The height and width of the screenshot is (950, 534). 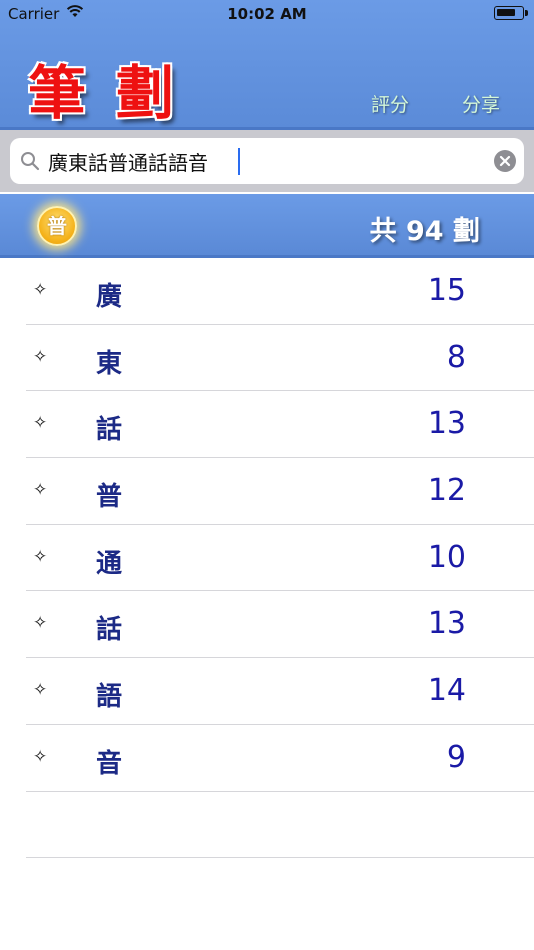 What do you see at coordinates (109, 763) in the screenshot?
I see `character-label: 音` at bounding box center [109, 763].